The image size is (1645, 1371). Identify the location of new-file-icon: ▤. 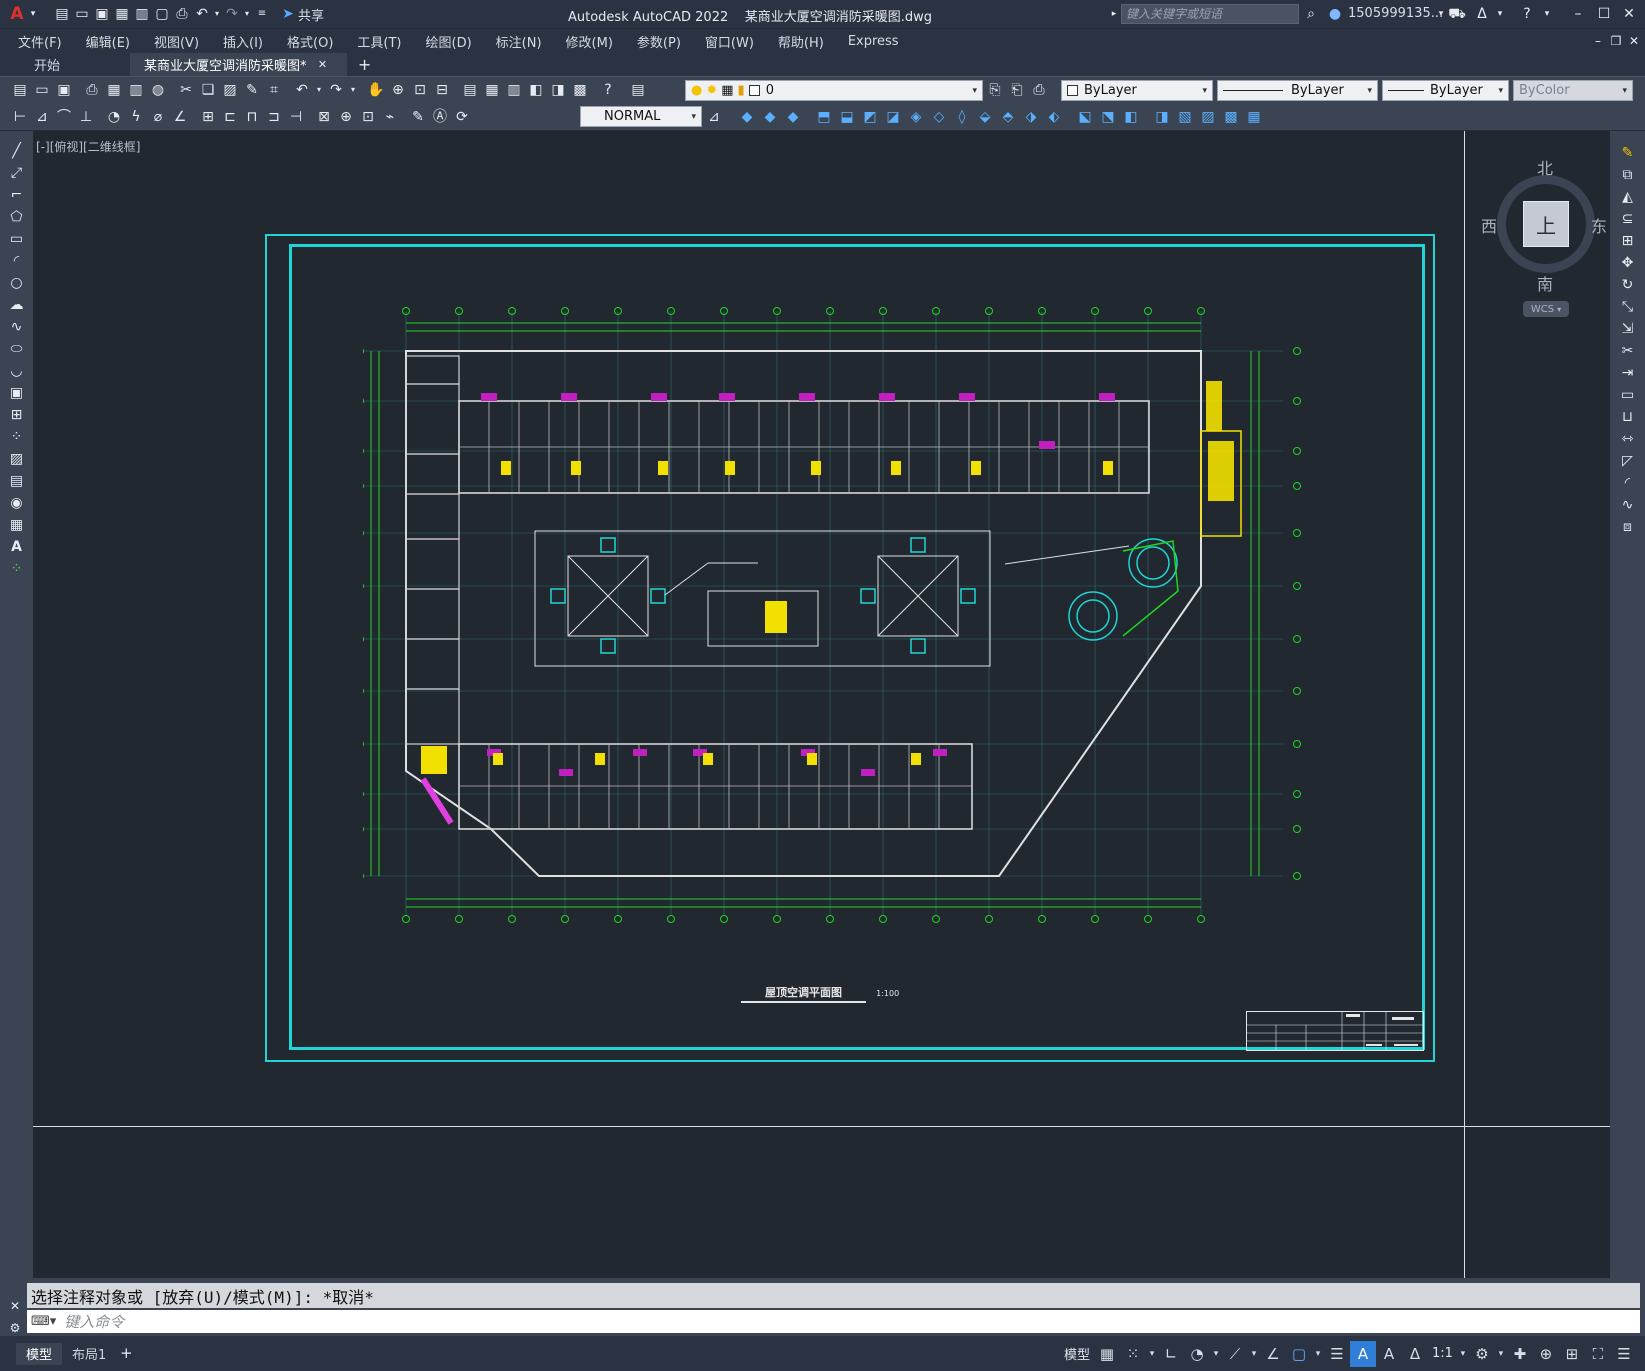
(62, 14).